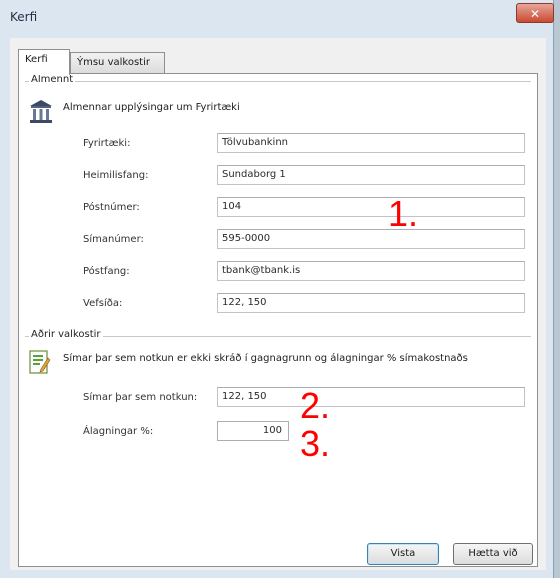 The height and width of the screenshot is (578, 560). What do you see at coordinates (315, 443) in the screenshot?
I see `annotation-3: 3.` at bounding box center [315, 443].